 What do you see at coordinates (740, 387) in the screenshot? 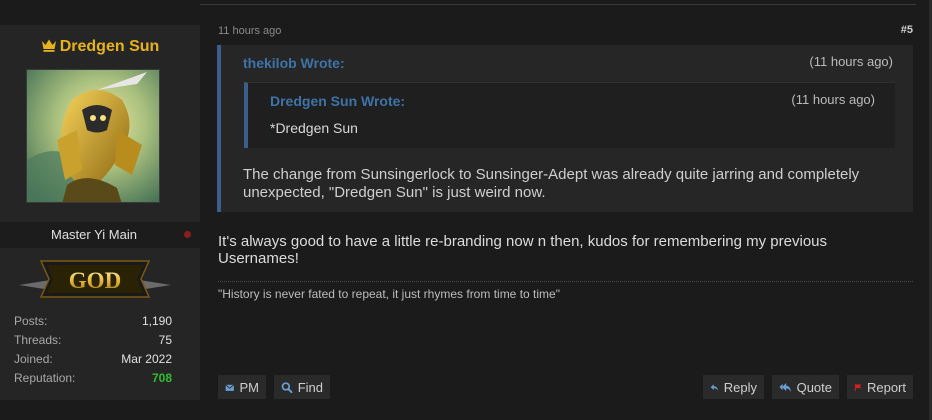
I see `reply-button-label: Reply` at bounding box center [740, 387].